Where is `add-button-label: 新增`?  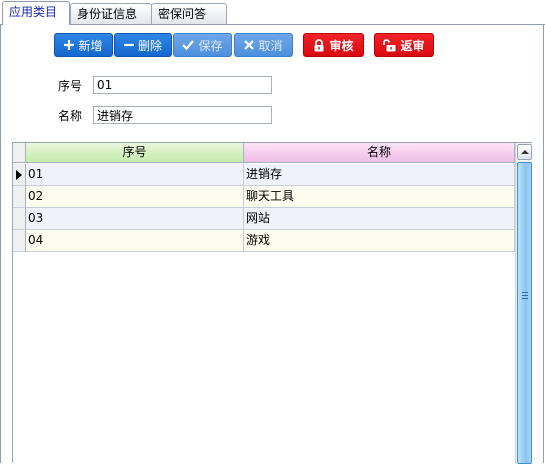
add-button-label: 新增 is located at coordinates (90, 45).